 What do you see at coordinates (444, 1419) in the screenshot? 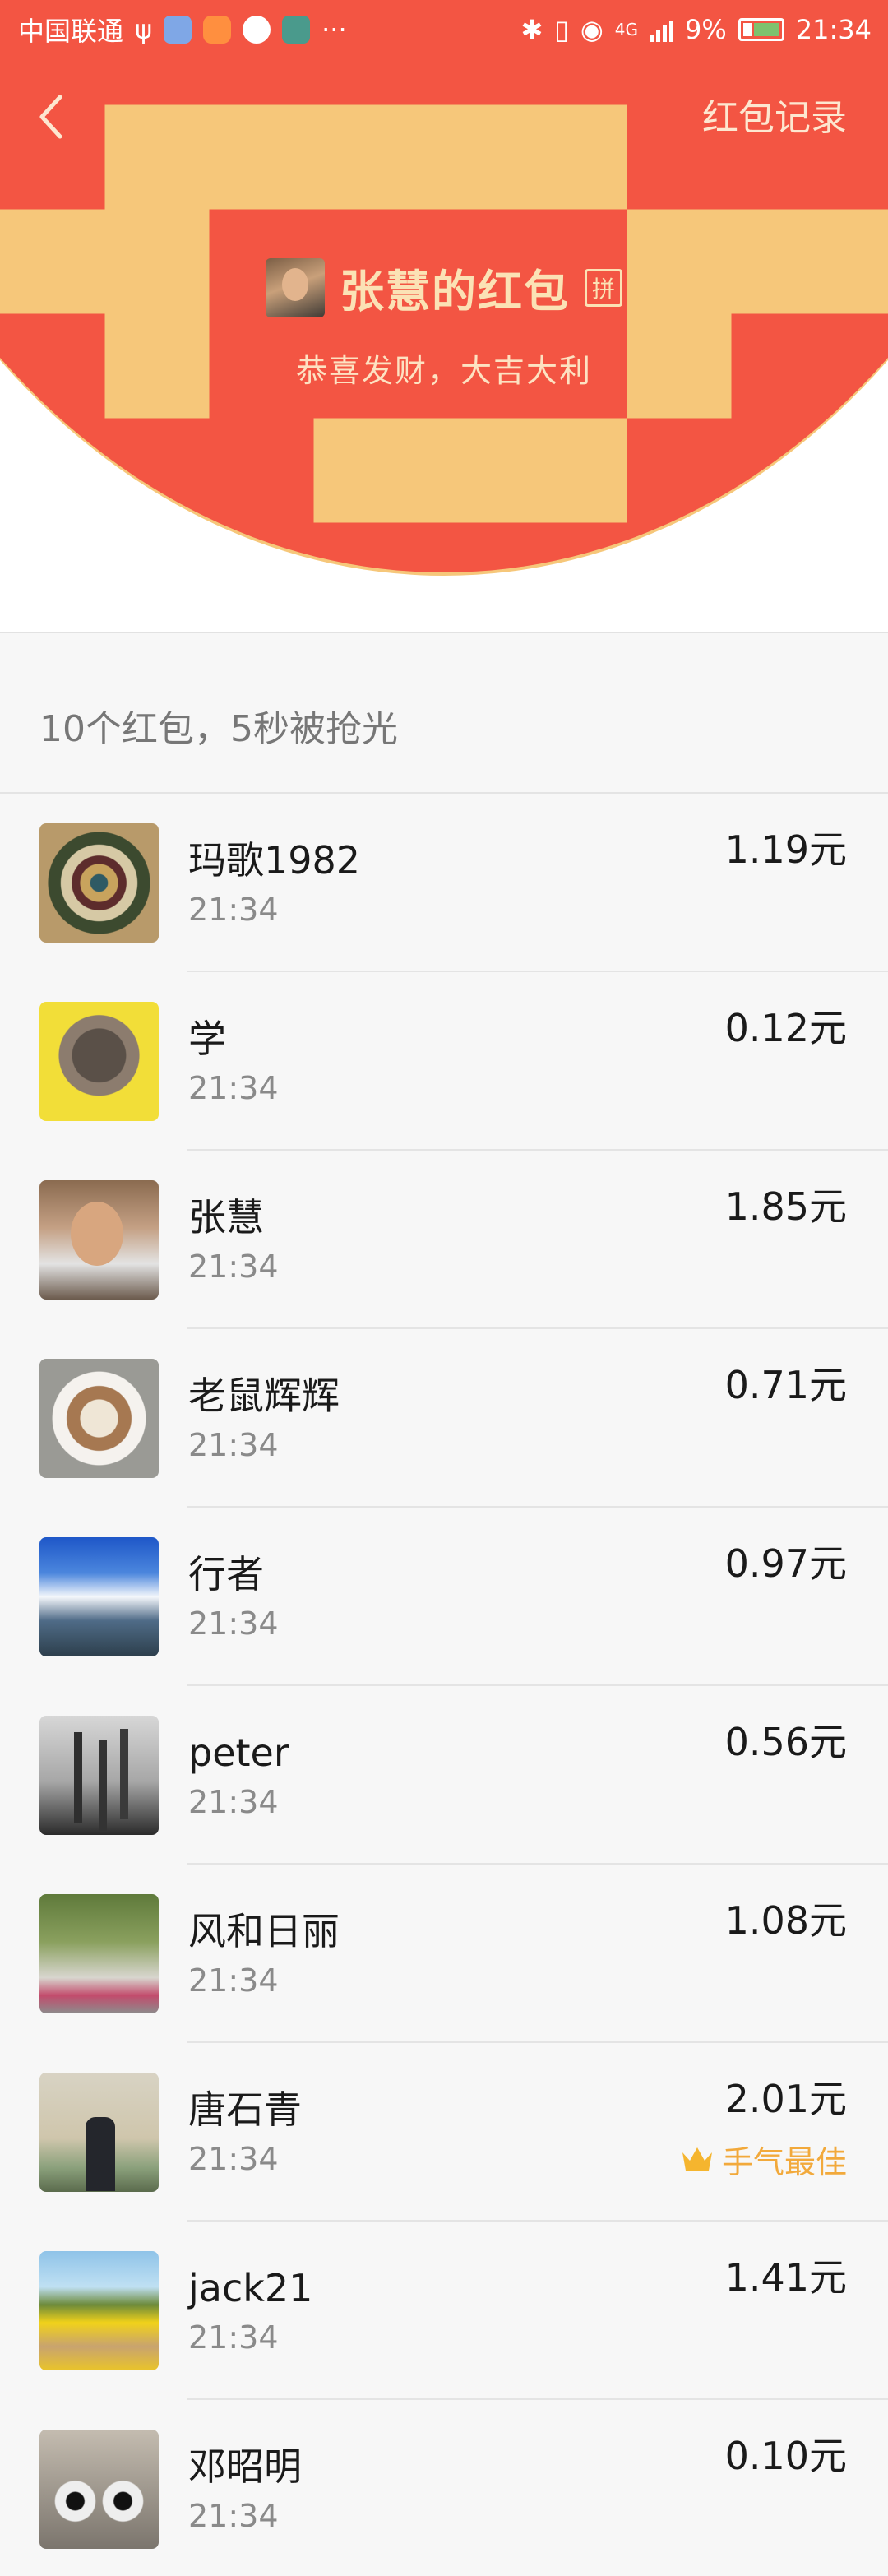
I see `list-item: 老鼠辉辉 21:34 0.71元` at bounding box center [444, 1419].